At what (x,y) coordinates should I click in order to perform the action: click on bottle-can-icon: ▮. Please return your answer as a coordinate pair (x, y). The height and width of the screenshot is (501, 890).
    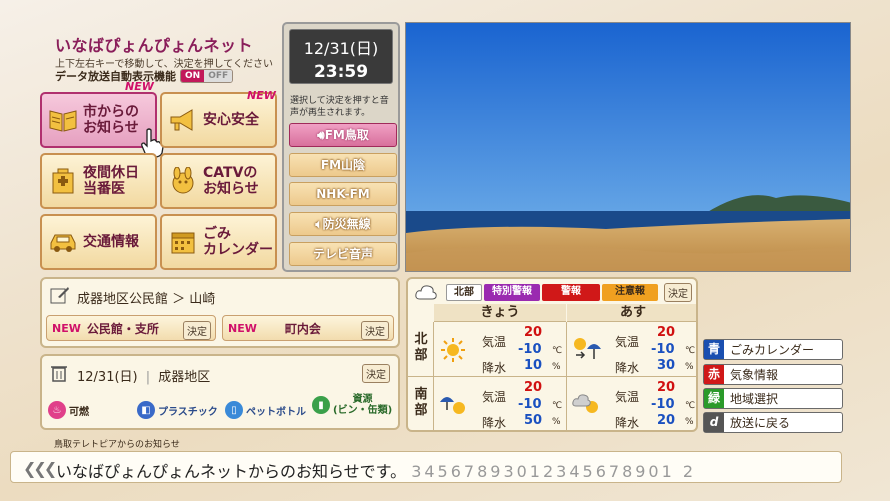
    Looking at the image, I should click on (321, 405).